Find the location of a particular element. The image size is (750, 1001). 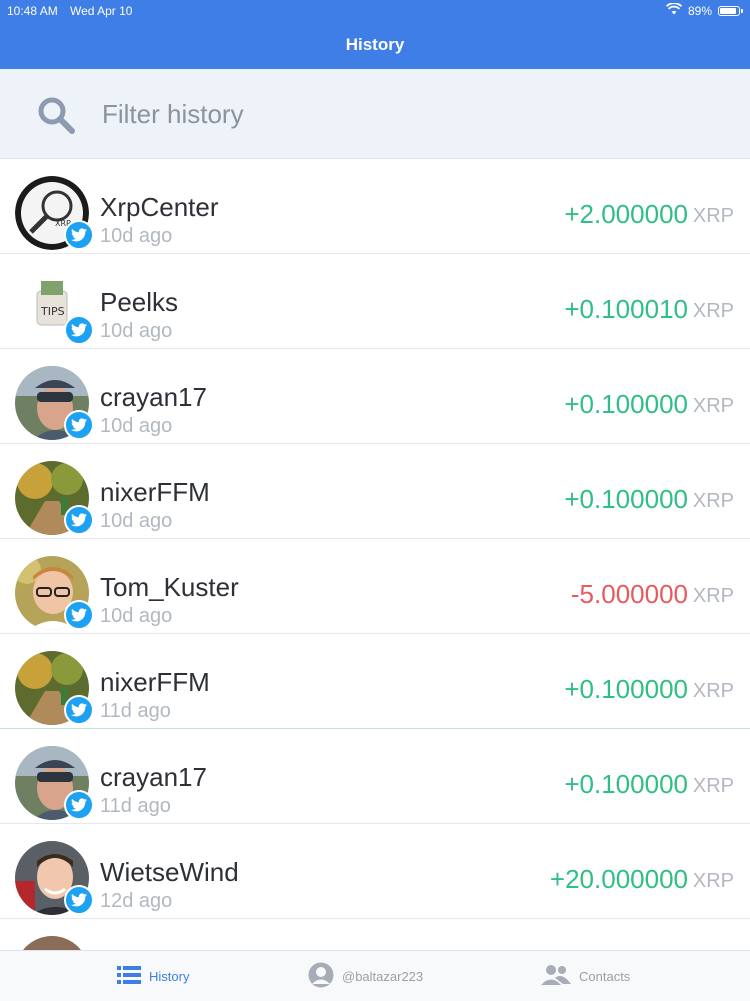

history-row: nixerFFM 10d ago +0.100000 XRP is located at coordinates (375, 491).